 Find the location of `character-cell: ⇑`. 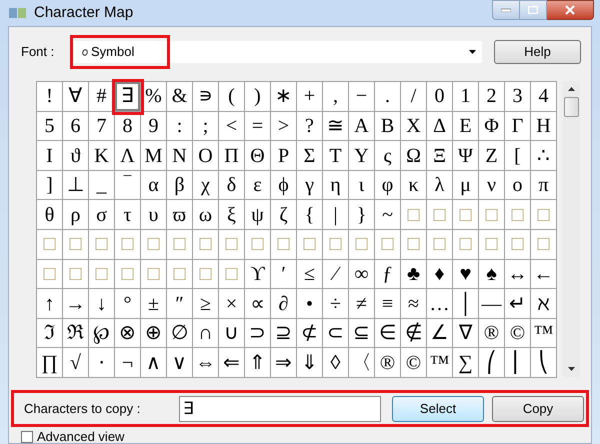

character-cell: ⇑ is located at coordinates (258, 363).